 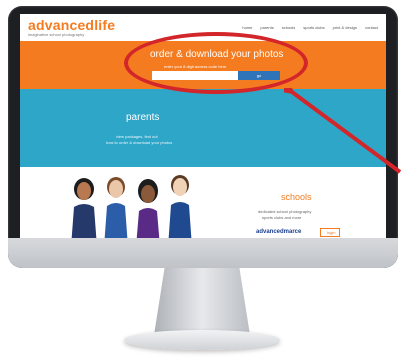 What do you see at coordinates (371, 27) in the screenshot?
I see `nav-contact: contact` at bounding box center [371, 27].